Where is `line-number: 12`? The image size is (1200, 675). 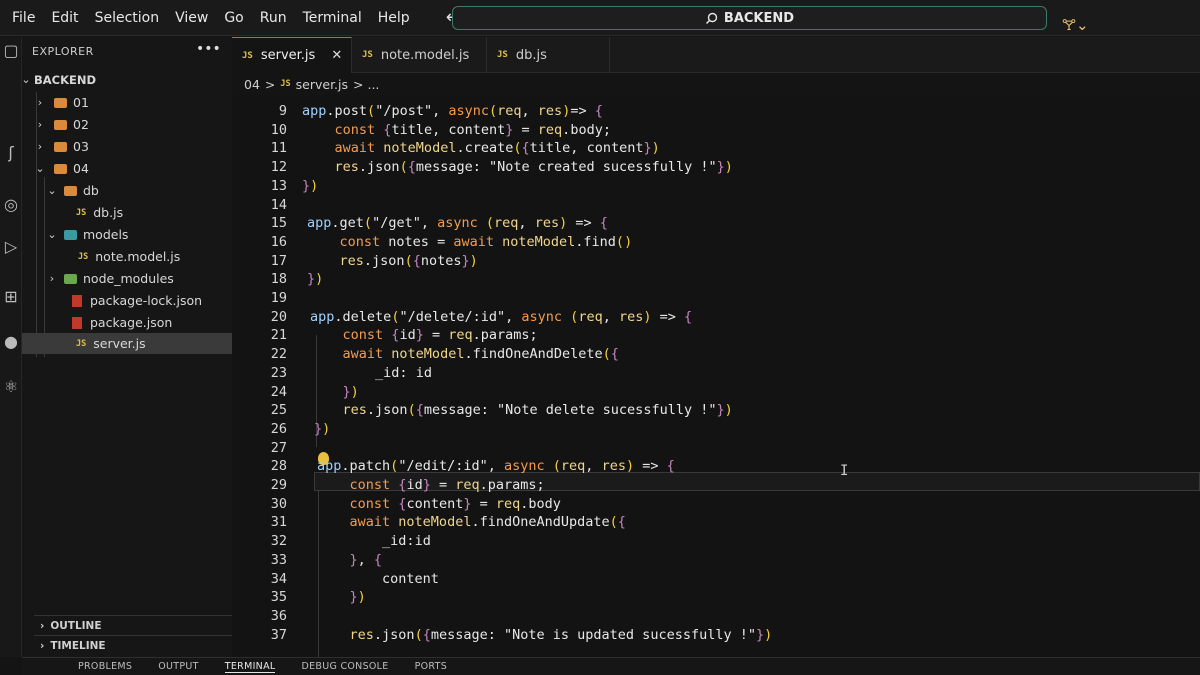
line-number: 12 is located at coordinates (278, 167).